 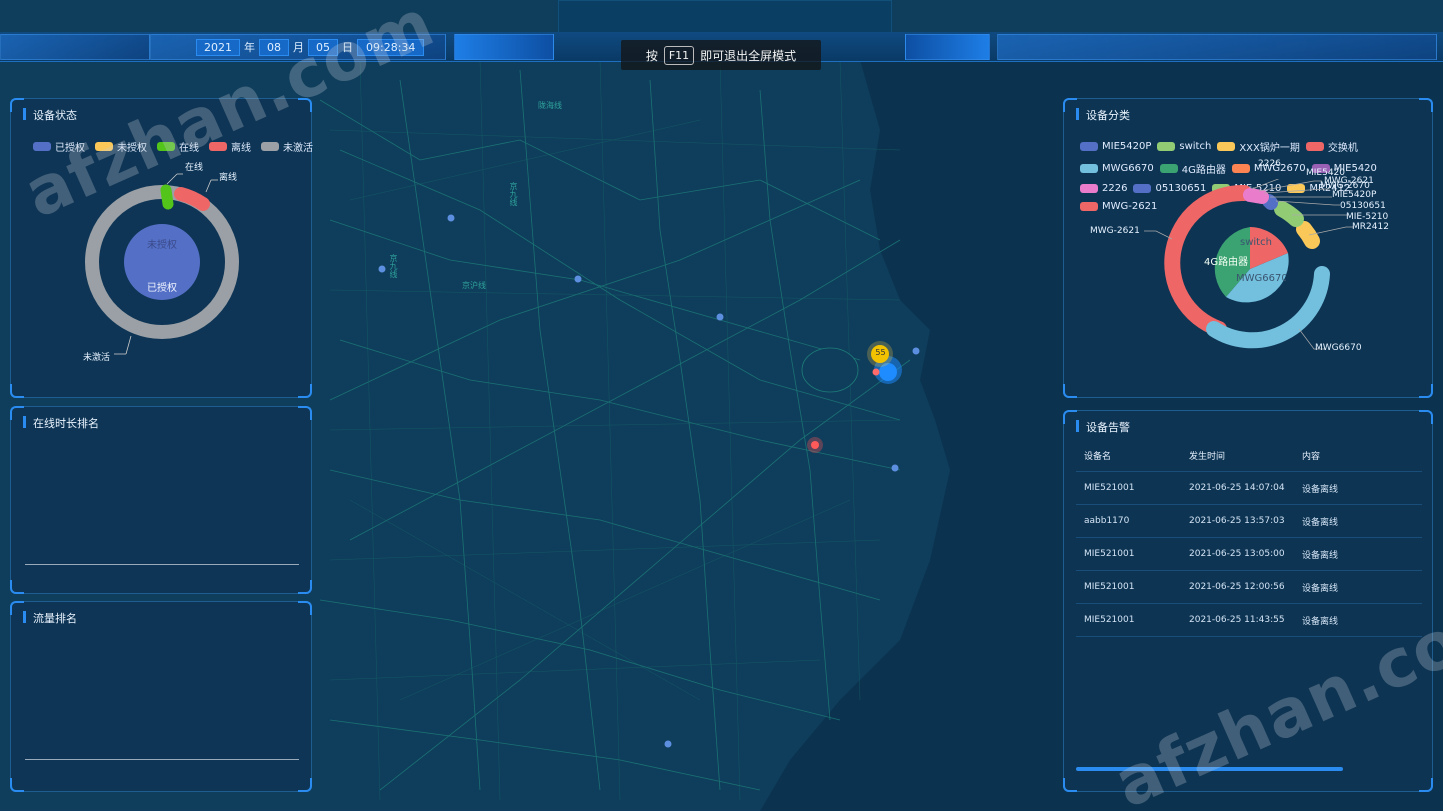 What do you see at coordinates (287, 146) in the screenshot?
I see `legend-item-inactive: 未激活` at bounding box center [287, 146].